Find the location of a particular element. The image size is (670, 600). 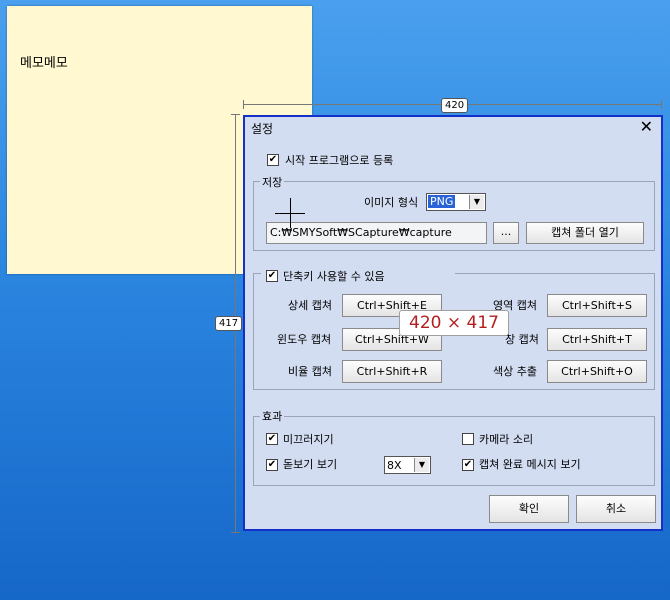

hotkey-region-capture: Ctrl+Shift+S is located at coordinates (597, 305).